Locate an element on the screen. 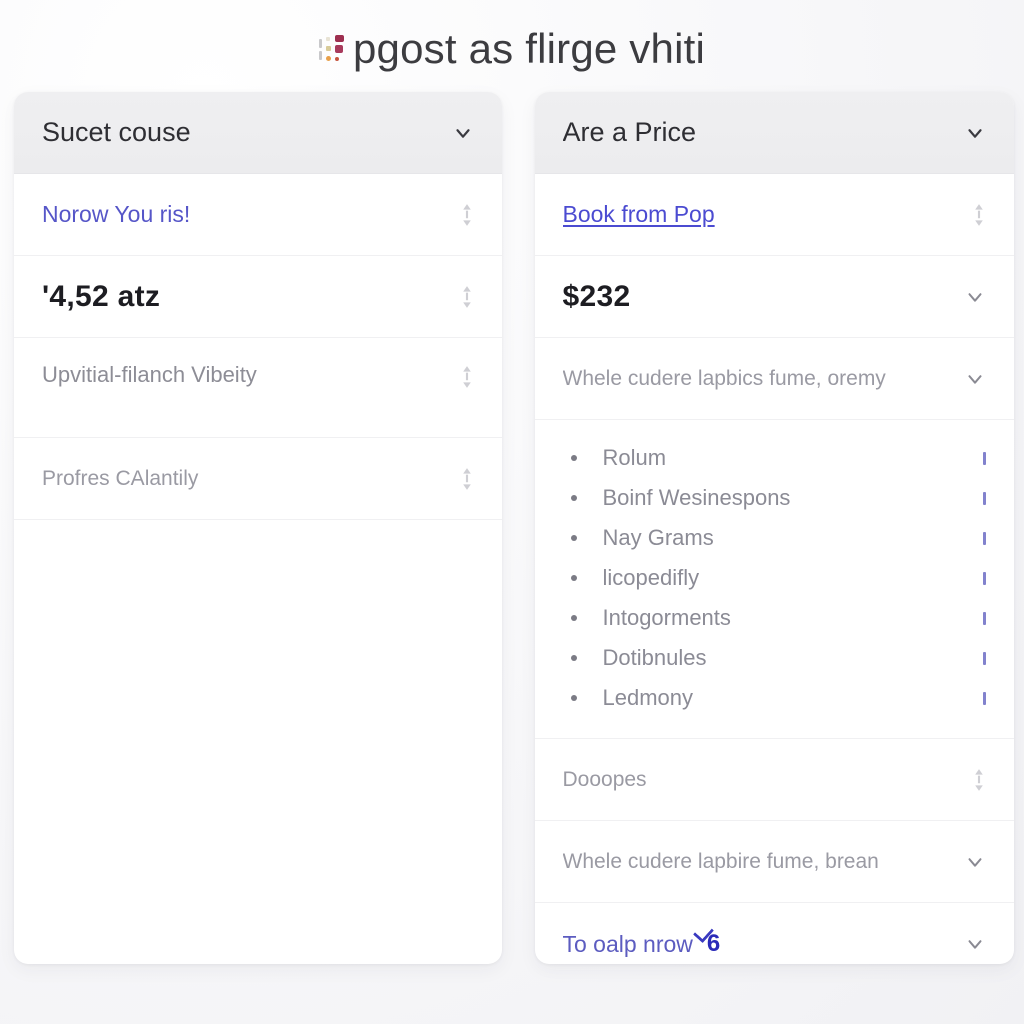 This screenshot has width=1024, height=1024. right-panel-title: Are a Price is located at coordinates (629, 132).